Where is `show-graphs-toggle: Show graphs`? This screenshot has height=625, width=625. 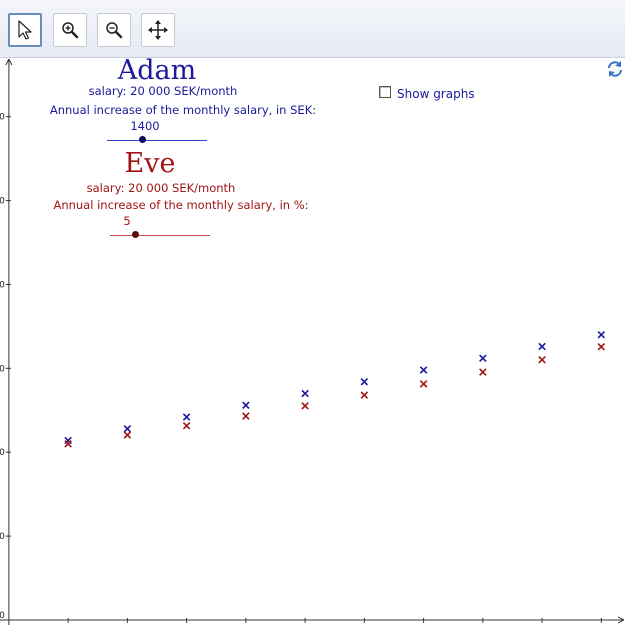 show-graphs-toggle: Show graphs is located at coordinates (427, 93).